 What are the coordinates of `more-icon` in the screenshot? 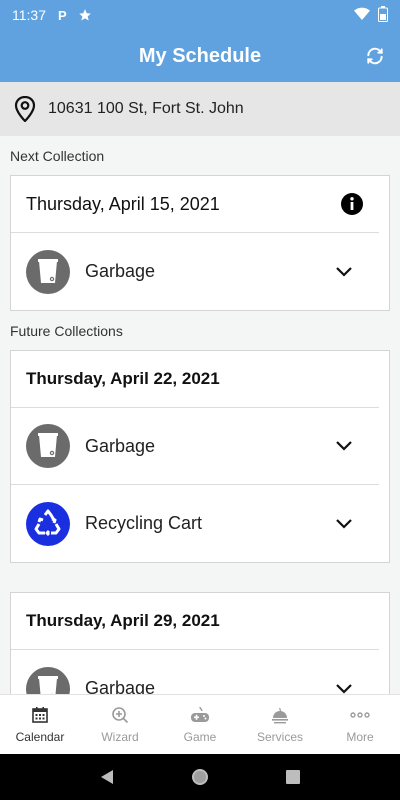 It's located at (360, 715).